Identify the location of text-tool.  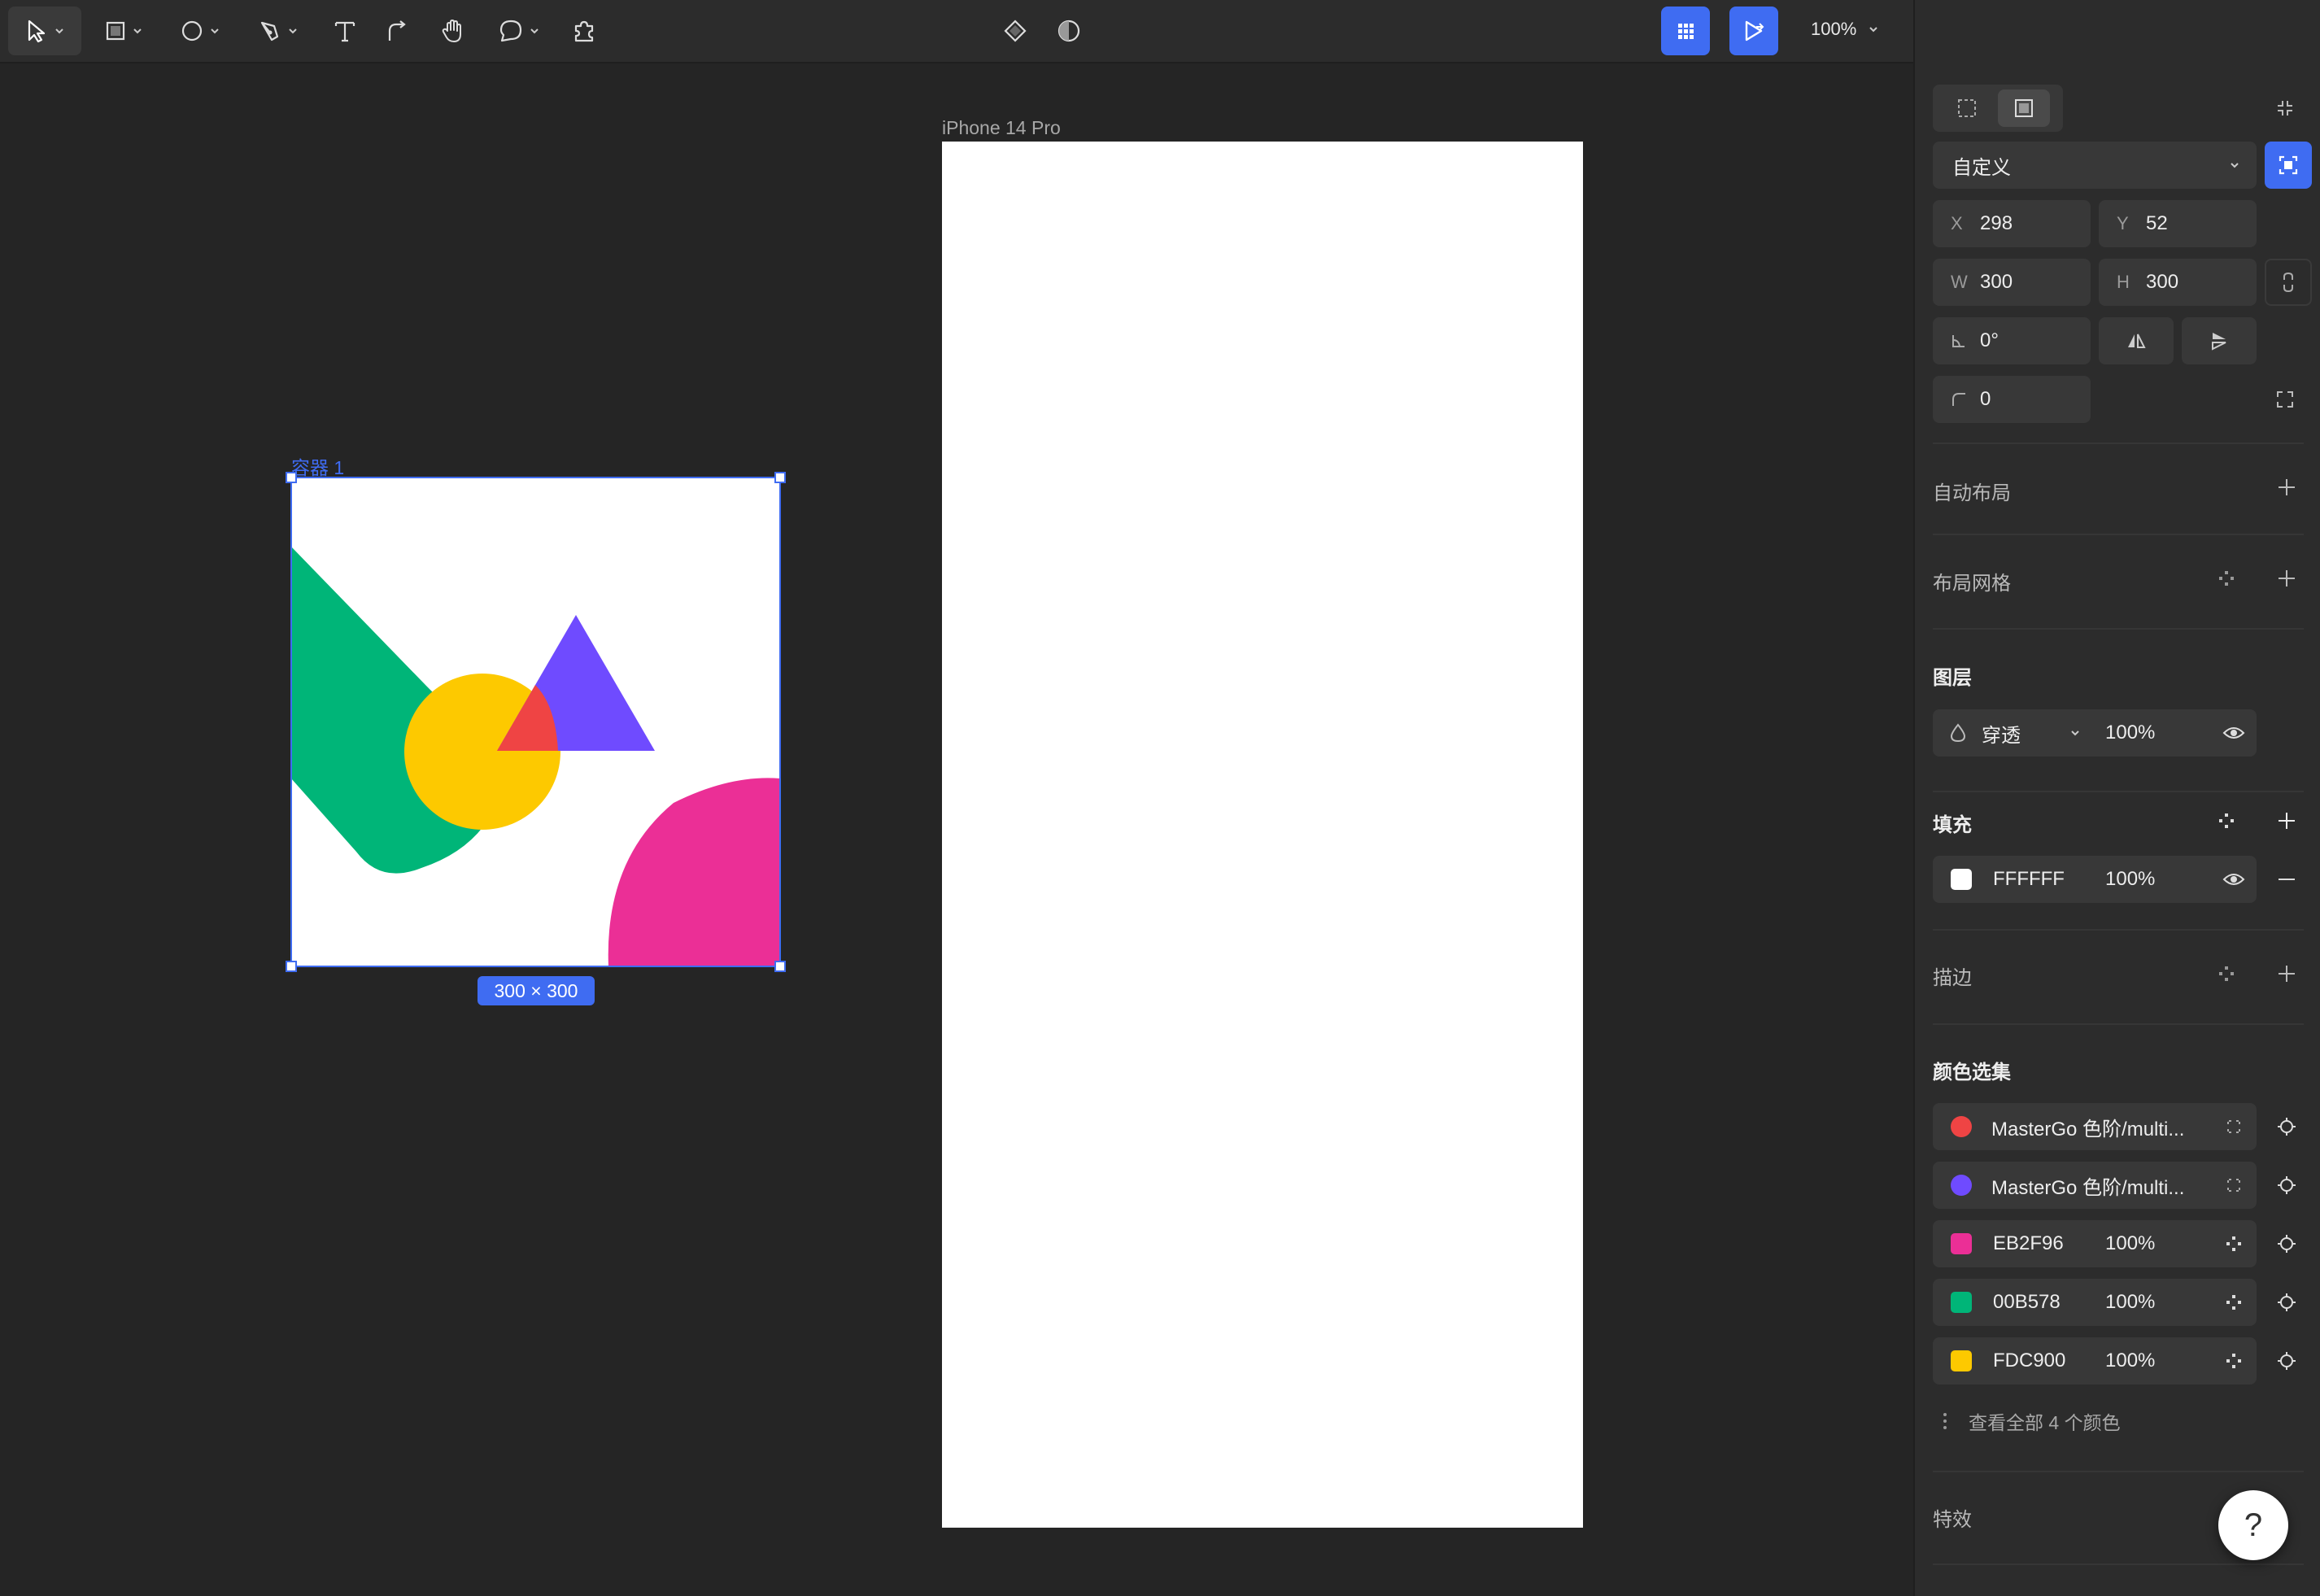
(345, 31).